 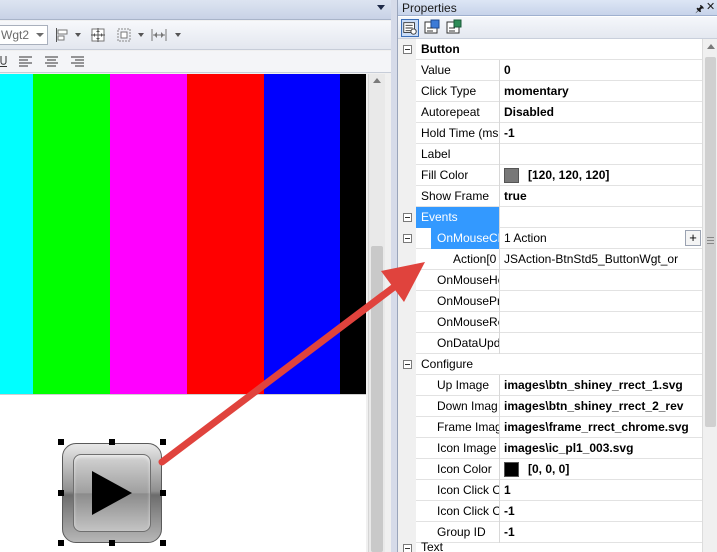 What do you see at coordinates (112, 493) in the screenshot?
I see `play-button-widget` at bounding box center [112, 493].